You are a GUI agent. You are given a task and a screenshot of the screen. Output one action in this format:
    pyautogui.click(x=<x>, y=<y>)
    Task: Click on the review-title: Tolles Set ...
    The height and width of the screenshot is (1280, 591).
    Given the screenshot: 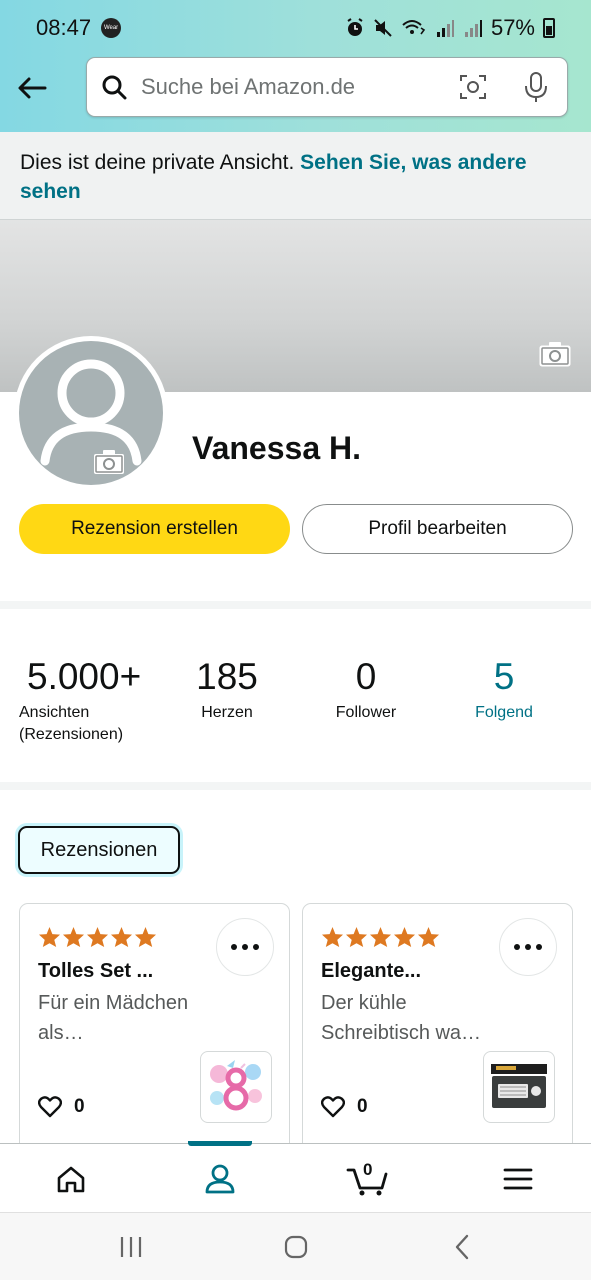 What is the action you would take?
    pyautogui.click(x=96, y=971)
    